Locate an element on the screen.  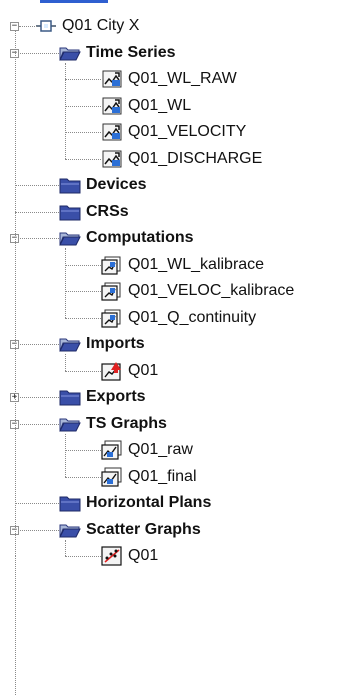
tree-item: Q01_final is located at coordinates (149, 477).